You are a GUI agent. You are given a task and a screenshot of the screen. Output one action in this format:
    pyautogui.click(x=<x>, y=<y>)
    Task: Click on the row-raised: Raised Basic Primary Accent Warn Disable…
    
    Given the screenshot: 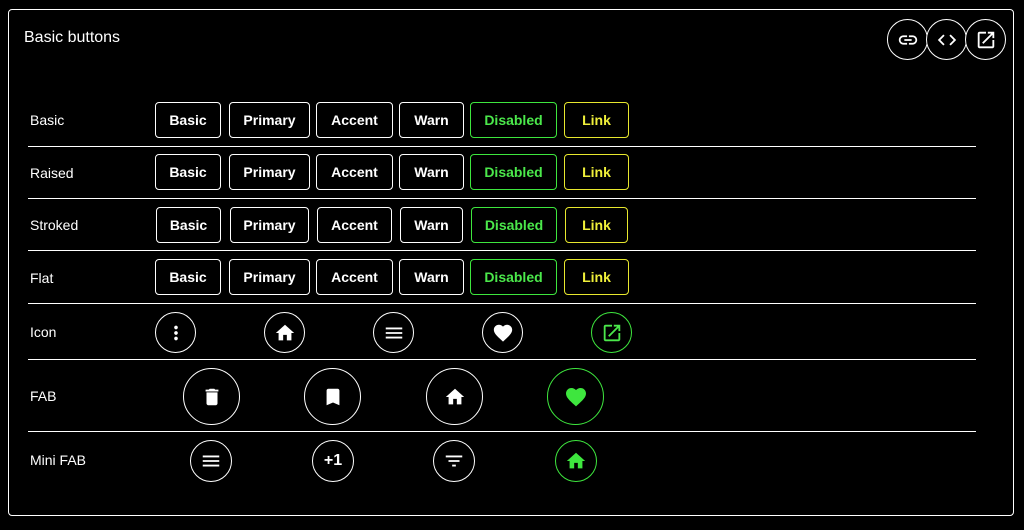 What is the action you would take?
    pyautogui.click(x=502, y=173)
    